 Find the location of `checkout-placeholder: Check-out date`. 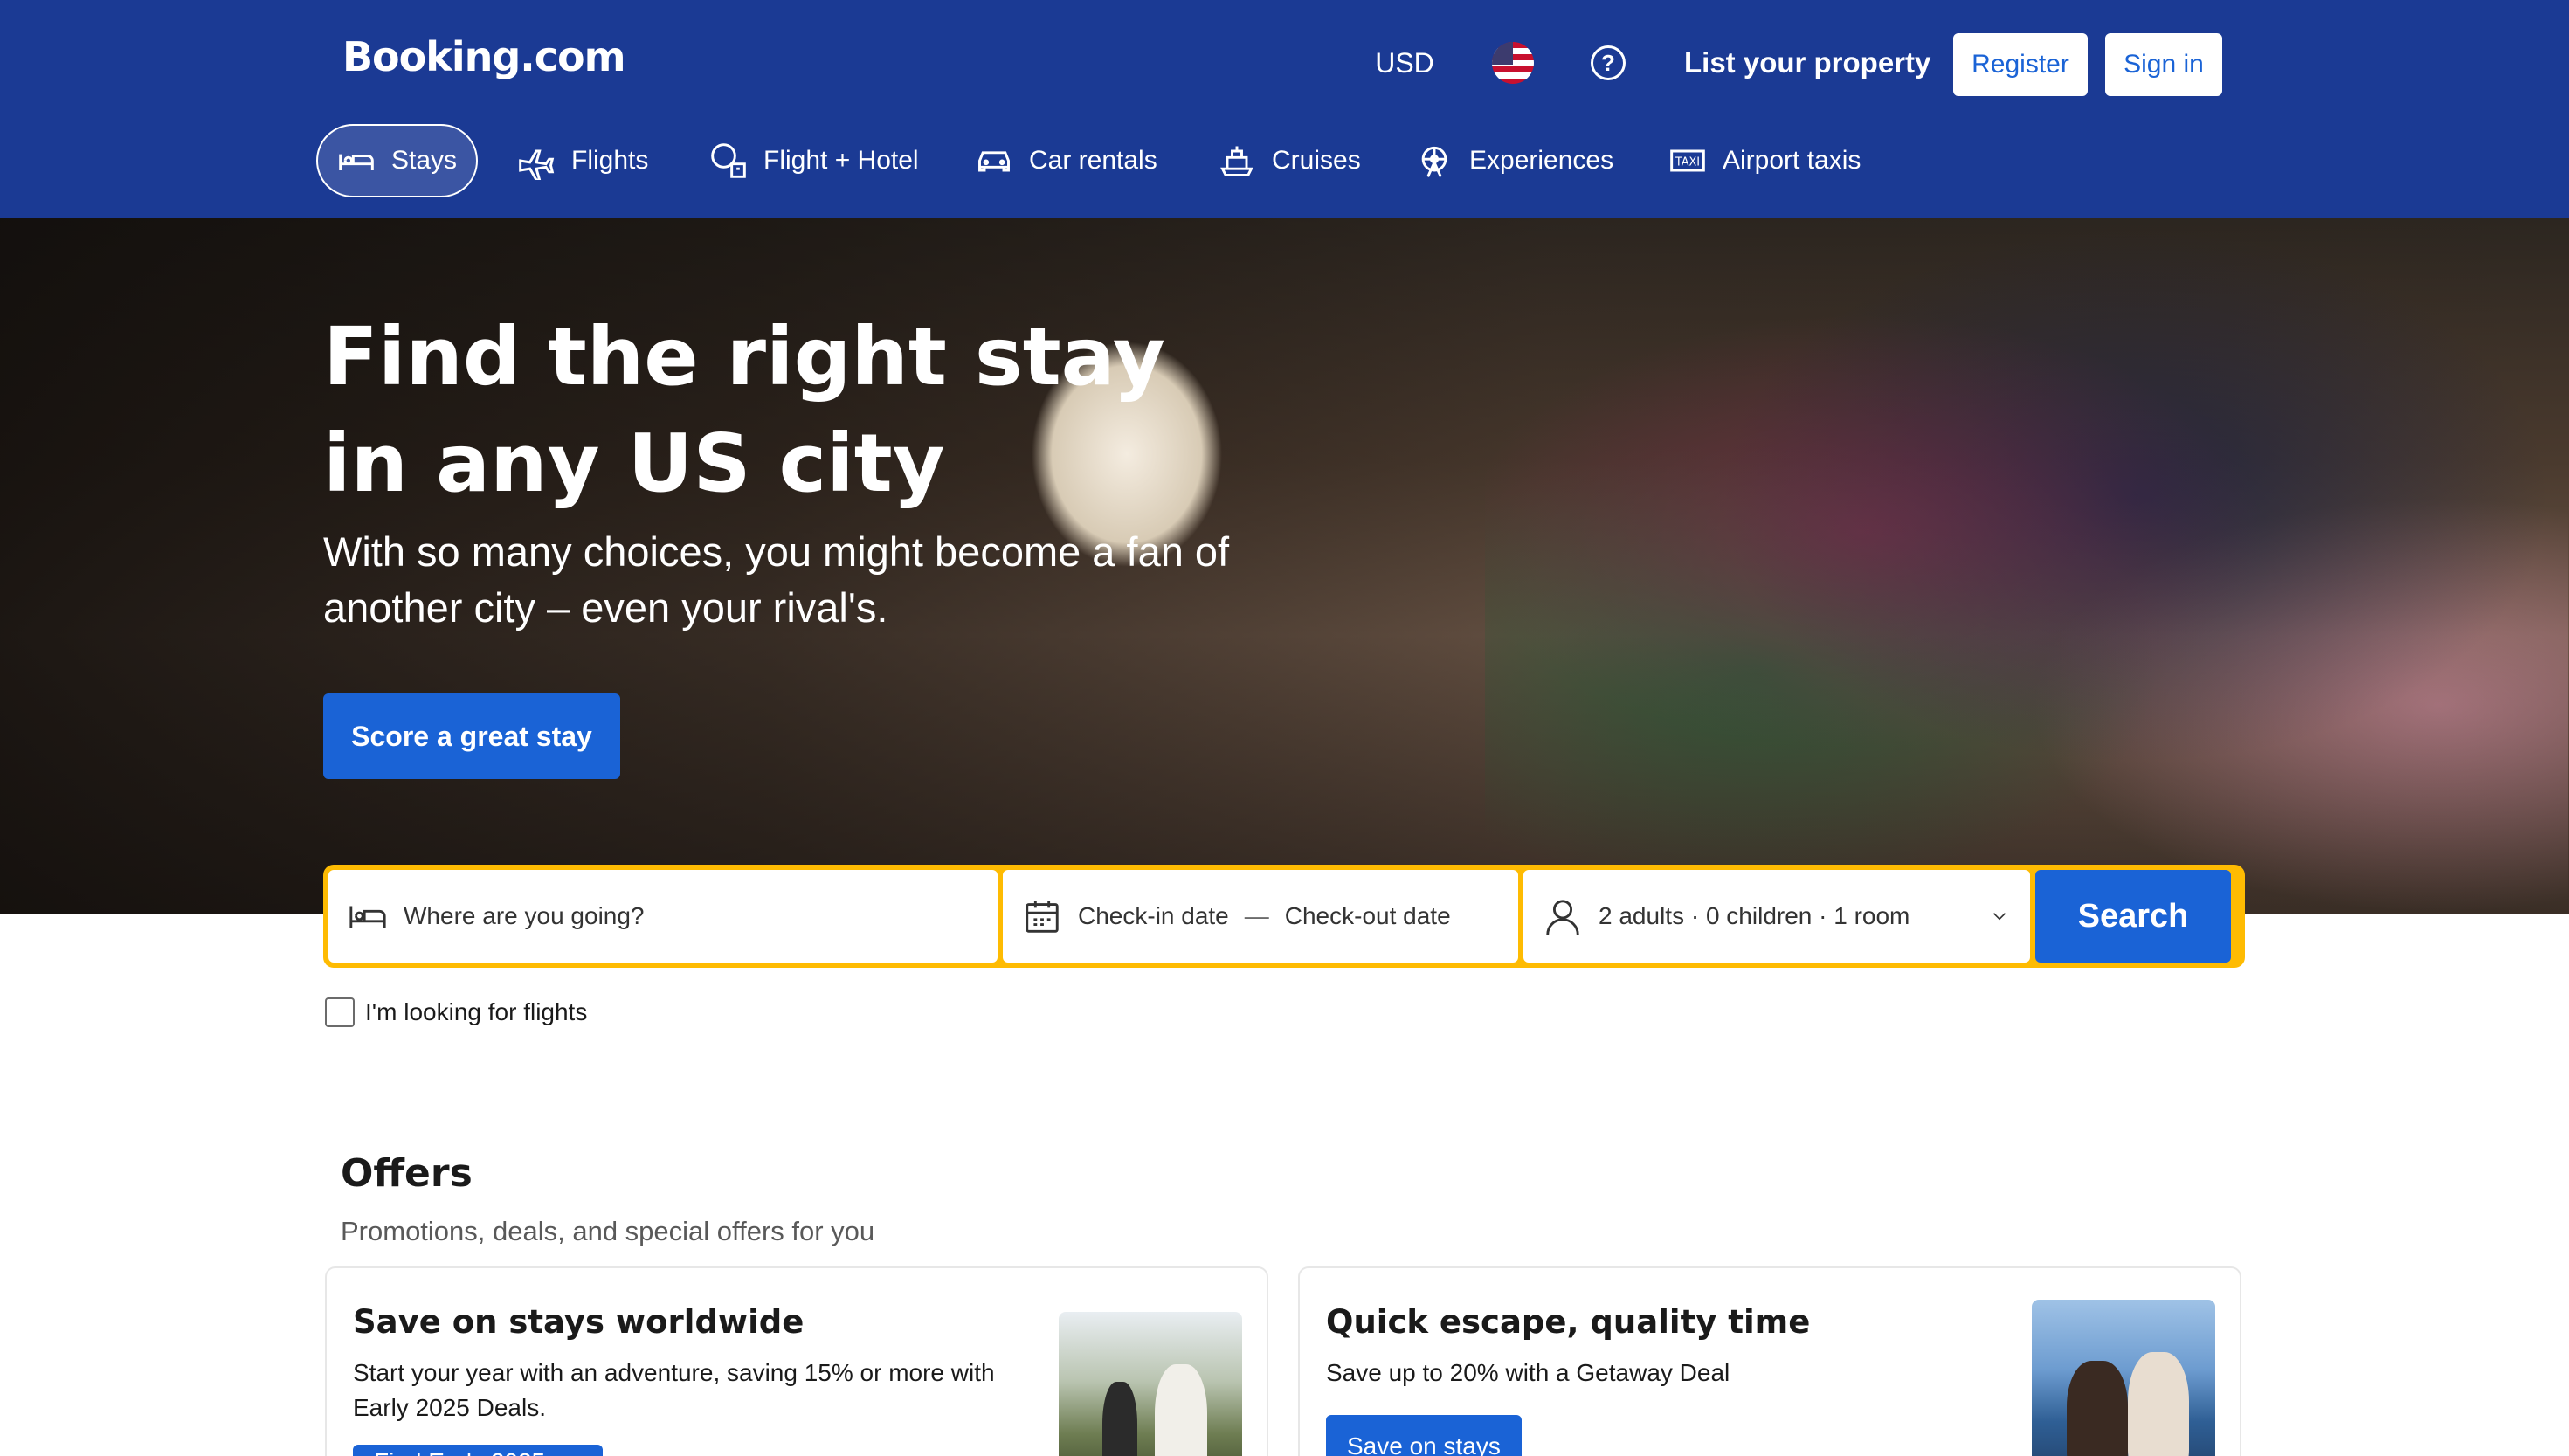

checkout-placeholder: Check-out date is located at coordinates (1368, 916).